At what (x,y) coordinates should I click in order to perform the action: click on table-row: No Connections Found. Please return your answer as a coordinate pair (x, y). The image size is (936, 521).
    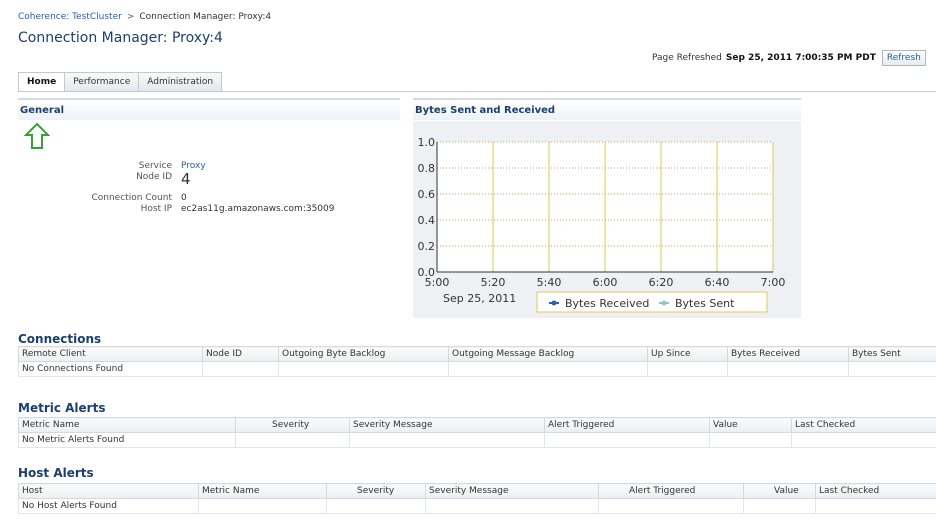
    Looking at the image, I should click on (477, 369).